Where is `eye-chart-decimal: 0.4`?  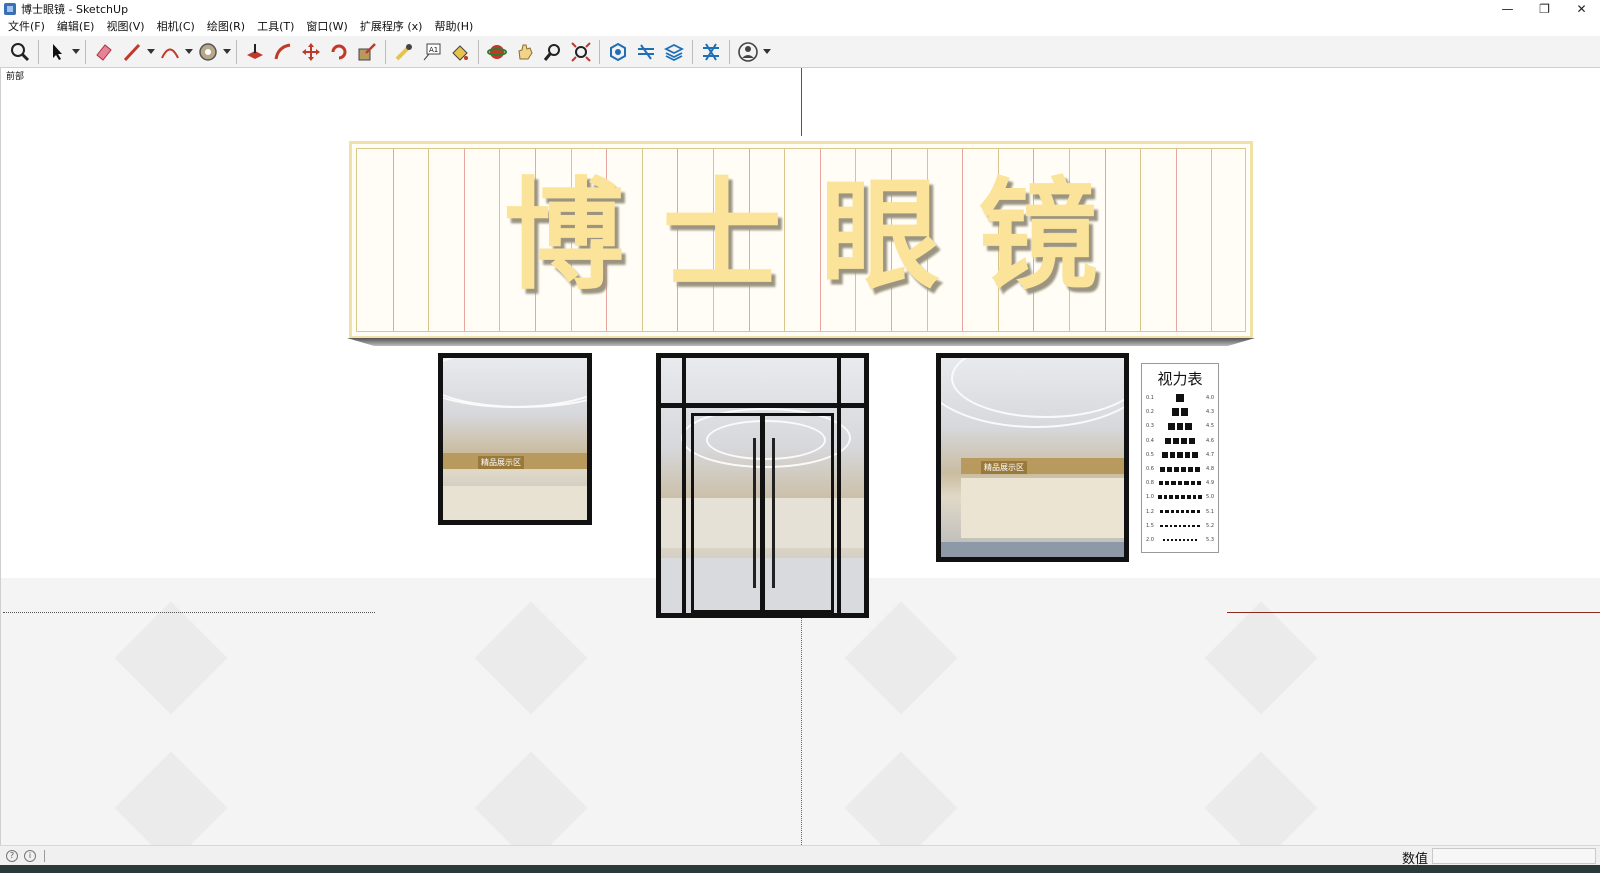
eye-chart-decimal: 0.4 is located at coordinates (1150, 440).